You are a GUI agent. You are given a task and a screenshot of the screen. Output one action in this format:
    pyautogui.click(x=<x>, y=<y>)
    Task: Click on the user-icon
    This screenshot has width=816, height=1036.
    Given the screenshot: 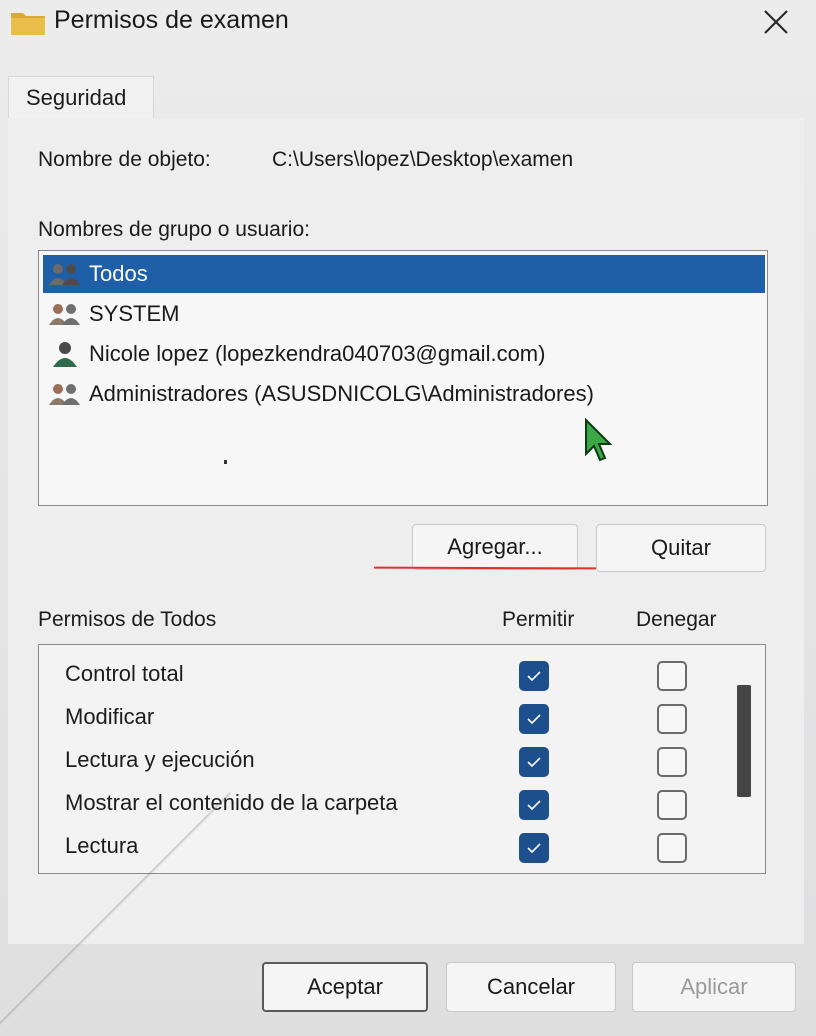 What is the action you would take?
    pyautogui.click(x=65, y=354)
    